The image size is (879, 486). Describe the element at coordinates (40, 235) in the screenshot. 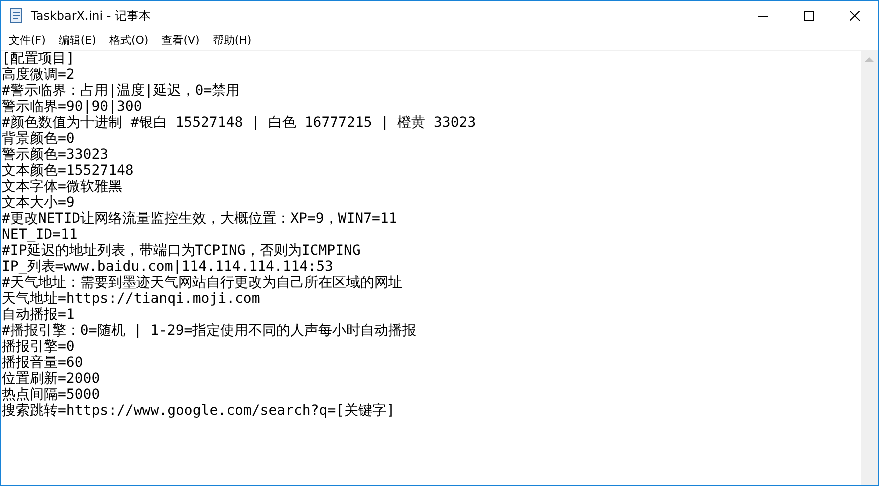

I see `text-line: NET_ID=11` at that location.